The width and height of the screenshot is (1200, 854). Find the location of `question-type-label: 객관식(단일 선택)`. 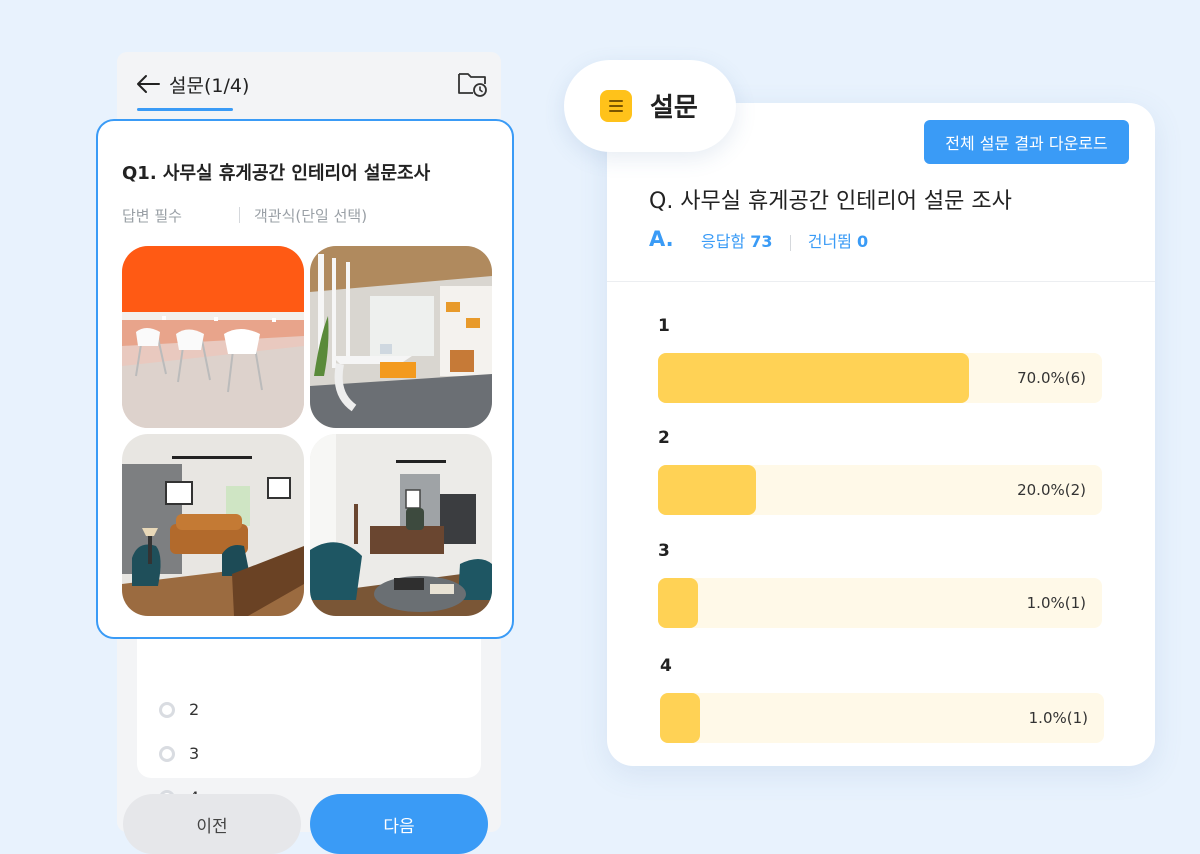

question-type-label: 객관식(단일 선택) is located at coordinates (311, 216).